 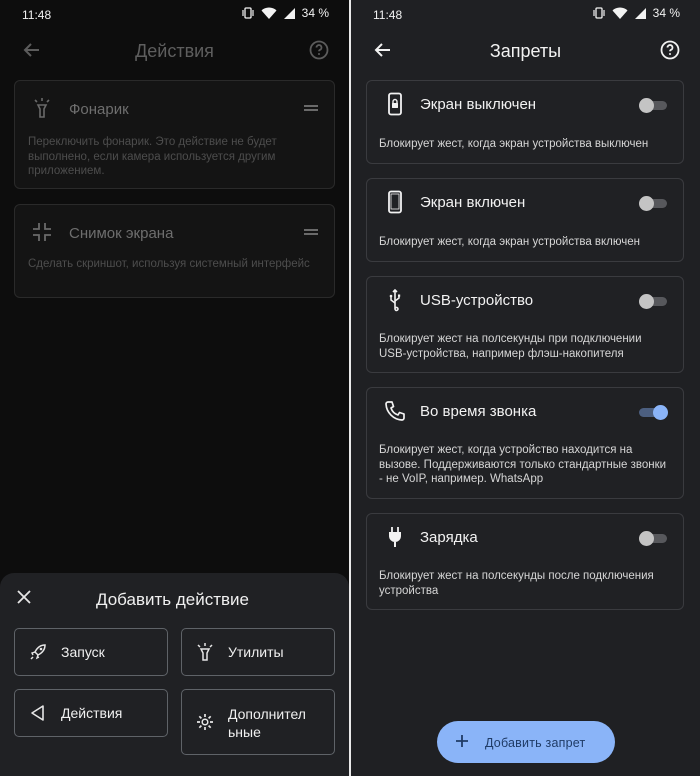 I want to click on button-label: Действия, so click(x=92, y=713).